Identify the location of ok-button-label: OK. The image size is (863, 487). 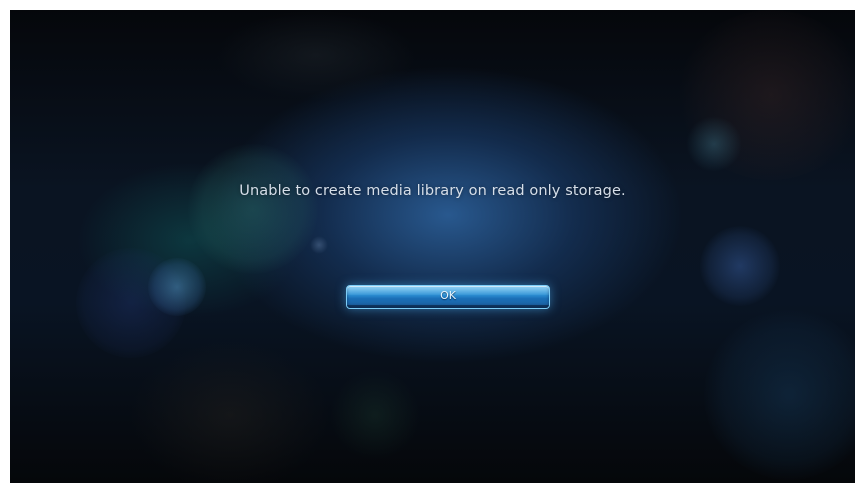
(448, 295).